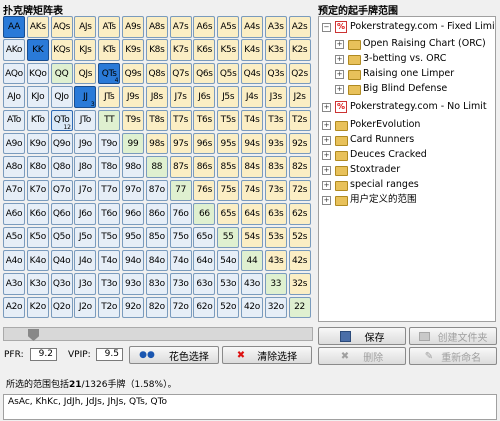  What do you see at coordinates (109, 307) in the screenshot?
I see `hand-cell-t2o: T2o` at bounding box center [109, 307].